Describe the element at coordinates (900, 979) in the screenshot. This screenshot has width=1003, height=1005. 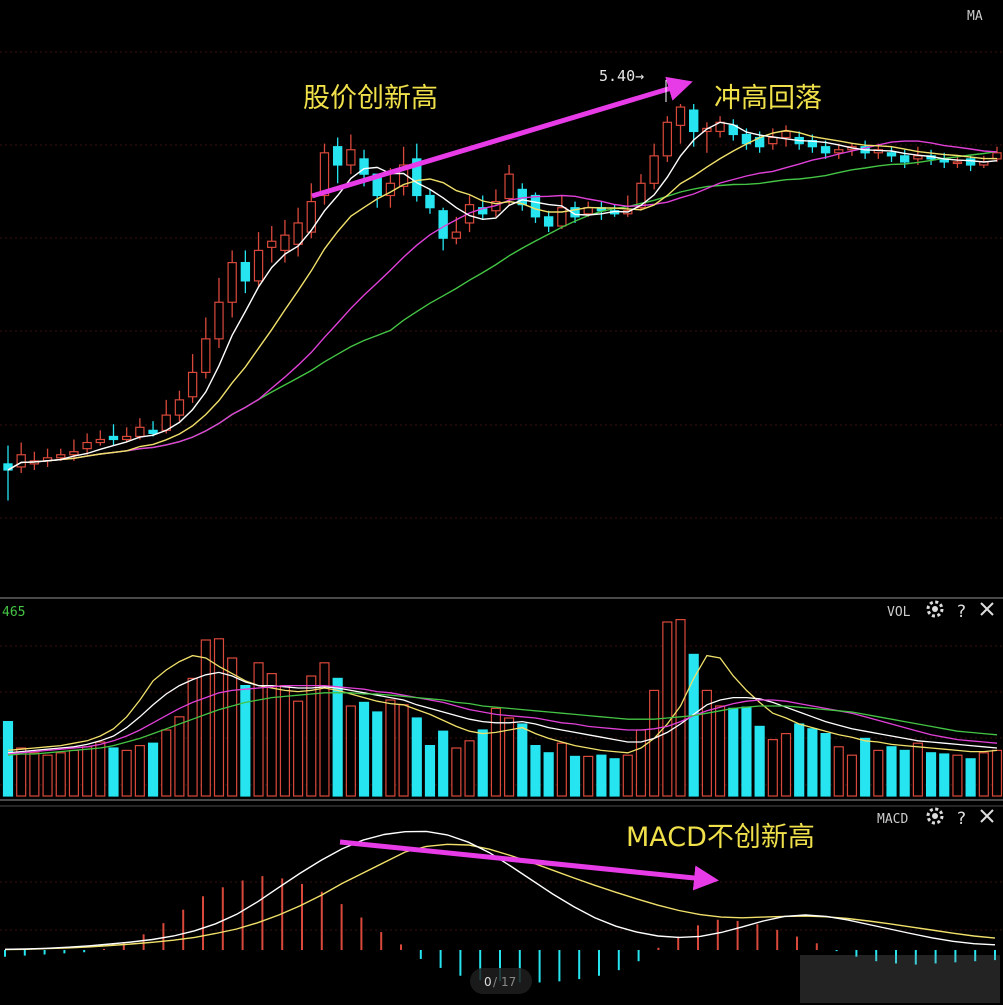
I see `watermark-blur` at that location.